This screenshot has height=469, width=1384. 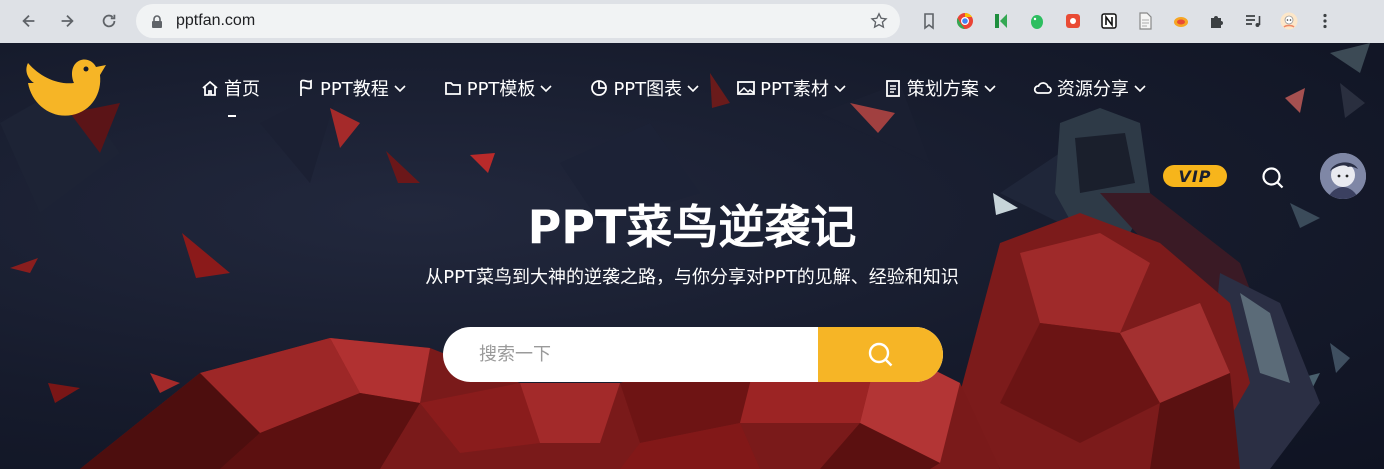 What do you see at coordinates (1043, 88) in the screenshot?
I see `cloud-icon` at bounding box center [1043, 88].